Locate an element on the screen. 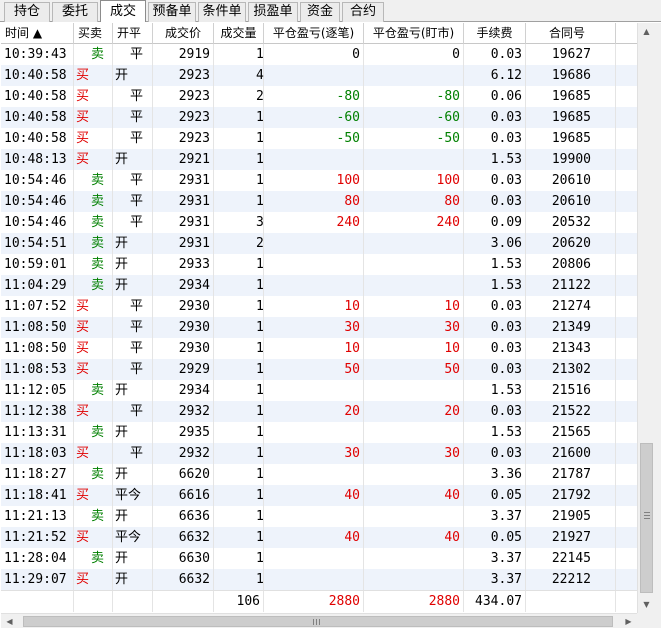  table-row: 11:18:41 买平今 6616 1 40 40 0.05 21792 is located at coordinates (319, 495).